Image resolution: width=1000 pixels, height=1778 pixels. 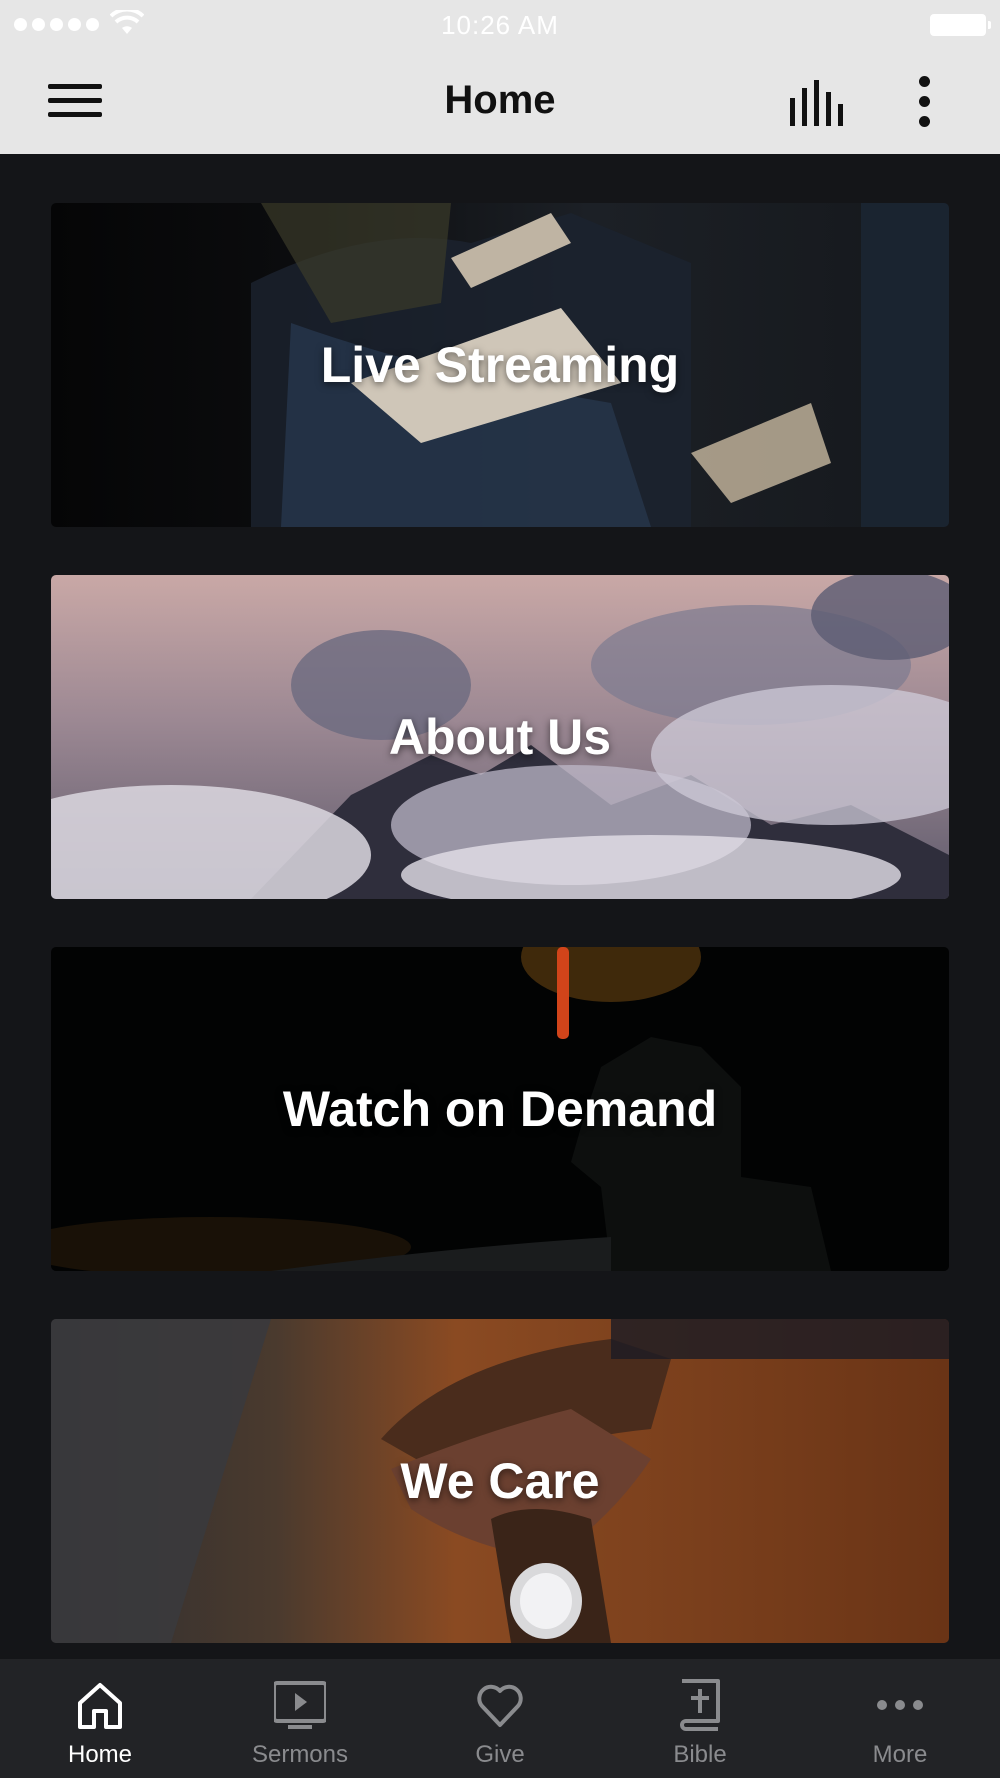 What do you see at coordinates (817, 103) in the screenshot?
I see `audio-bars-icon` at bounding box center [817, 103].